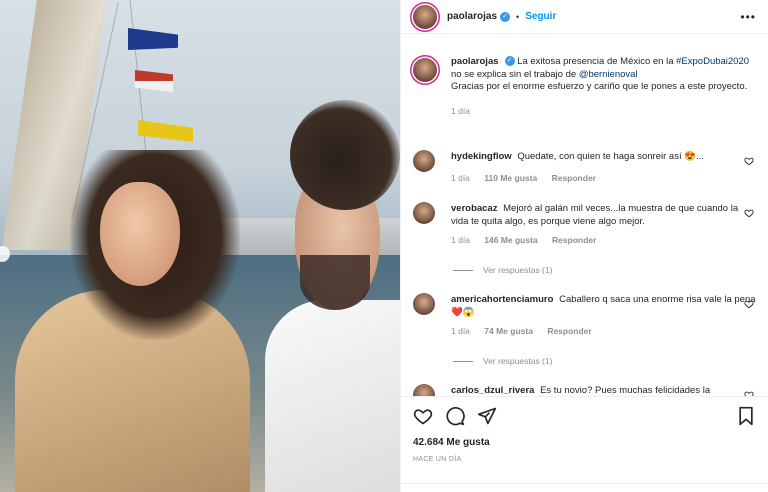  Describe the element at coordinates (625, 390) in the screenshot. I see `comment-body: Es tu novio? Pues muchas felicidades la` at that location.